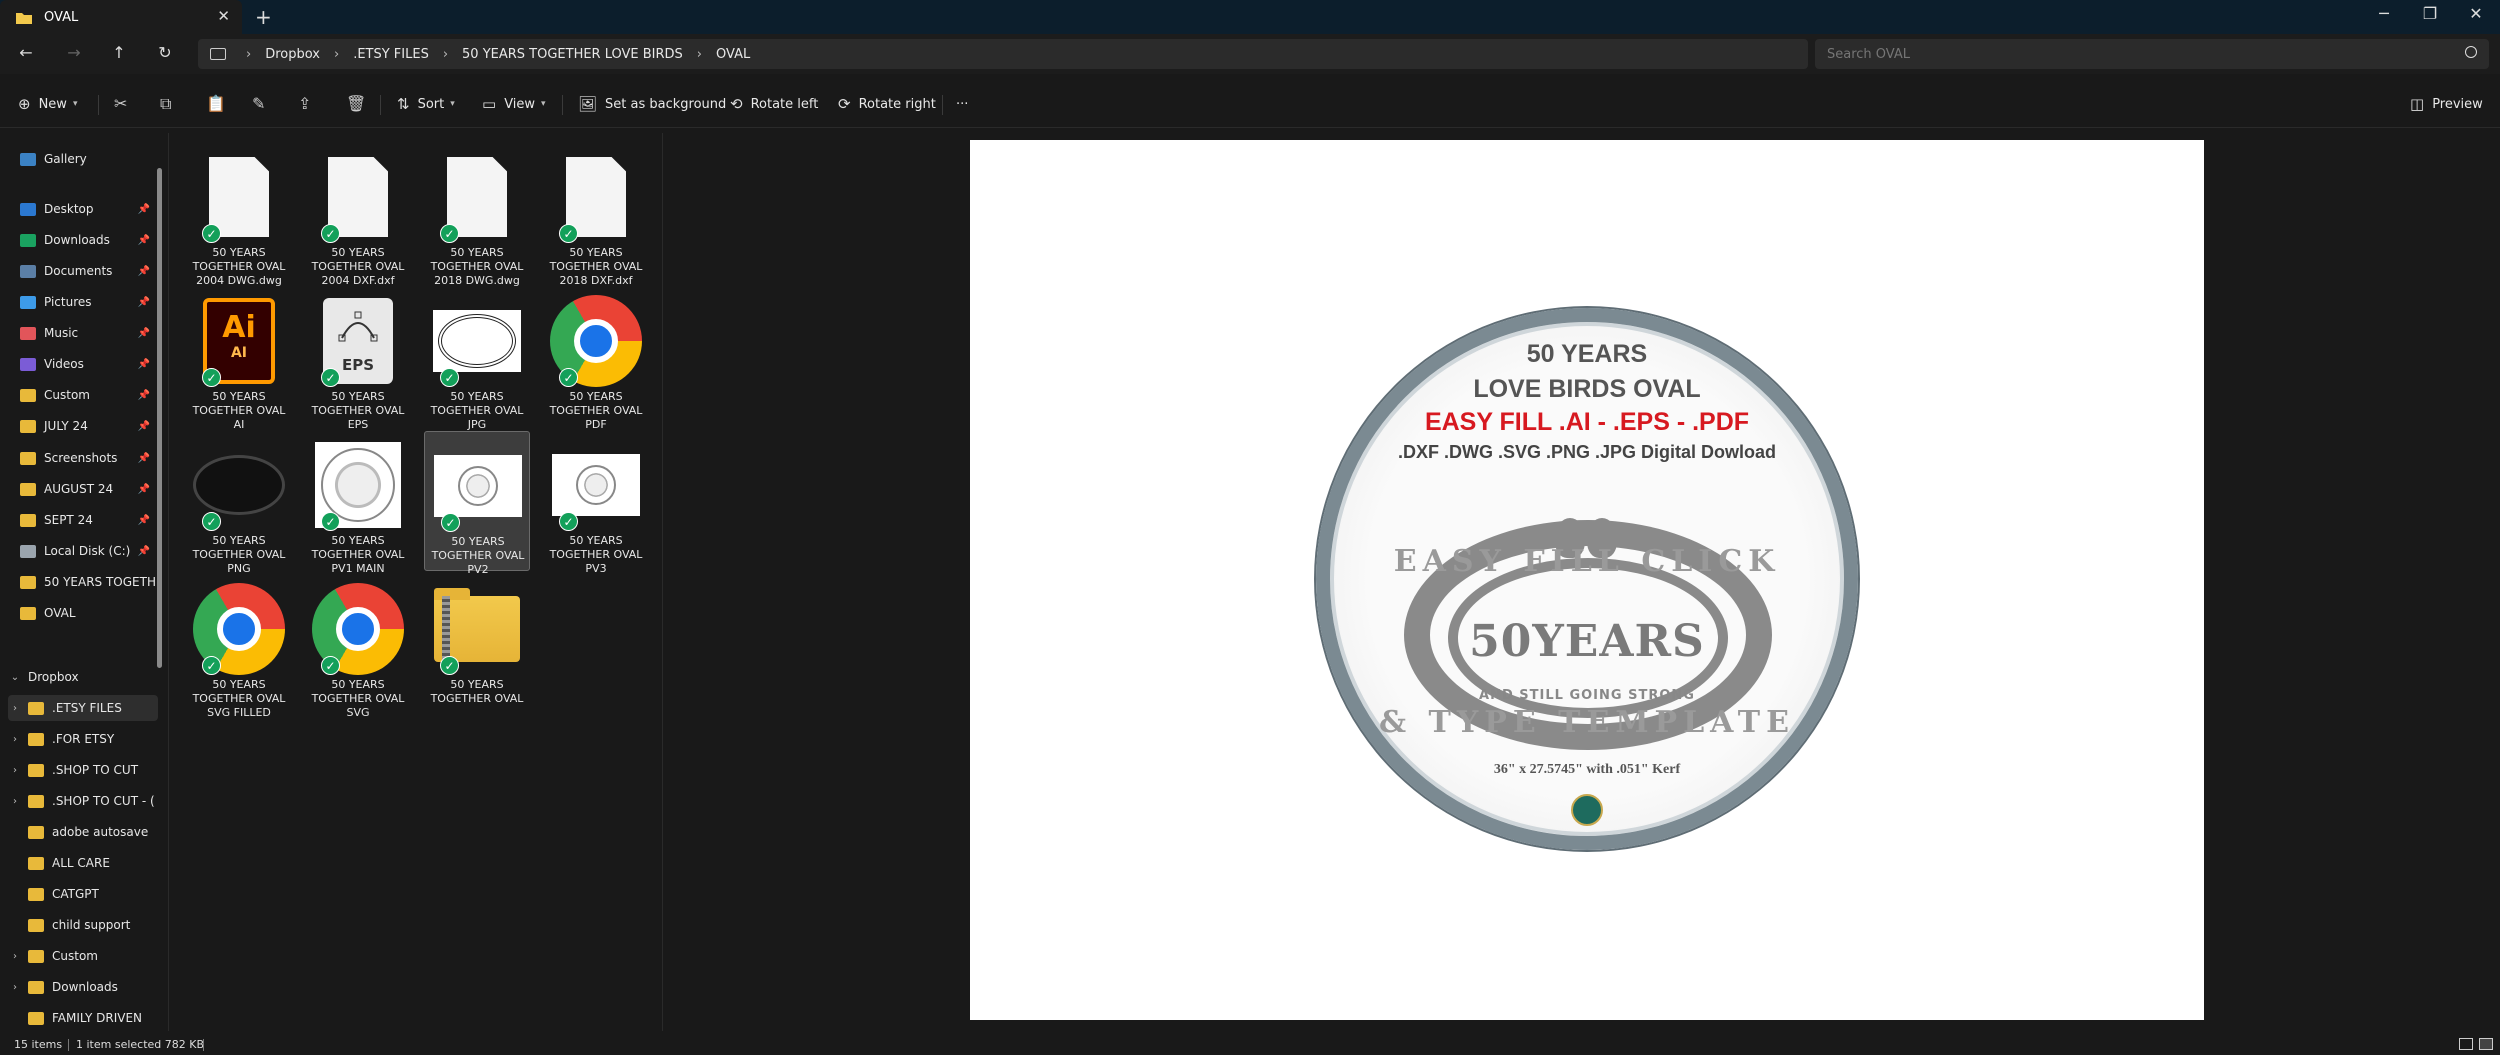  Describe the element at coordinates (218, 54) in the screenshot. I see `this-pc-icon` at that location.